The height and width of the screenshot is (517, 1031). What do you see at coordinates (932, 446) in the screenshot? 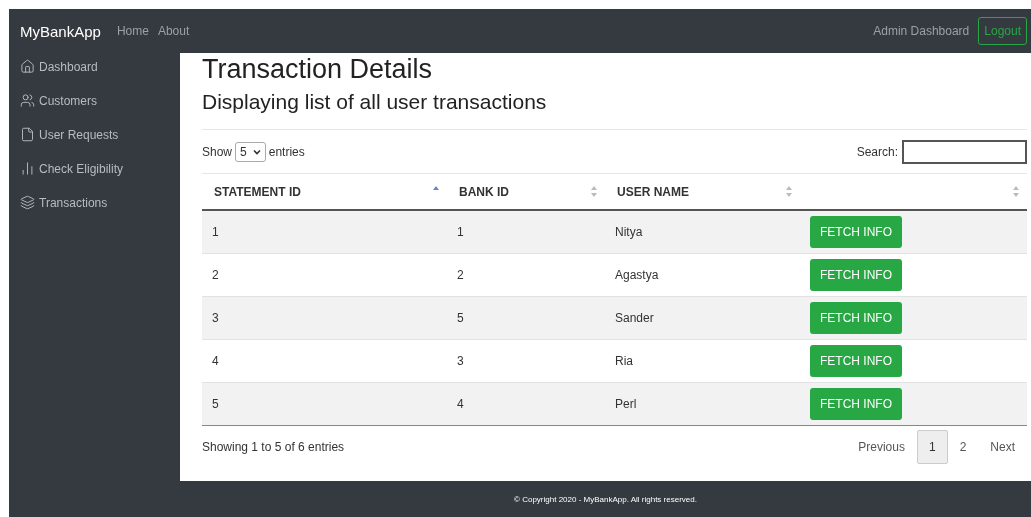
I see `page-button: 1` at bounding box center [932, 446].